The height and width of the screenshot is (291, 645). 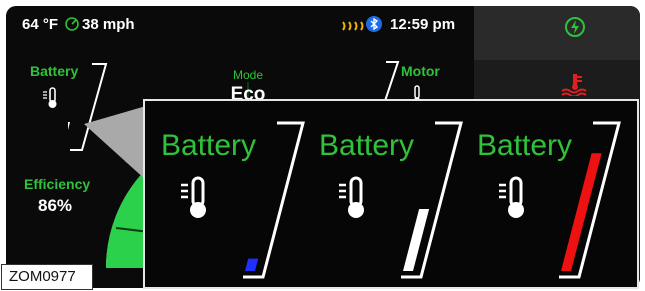 I want to click on inset-battery-gauge-low, so click(x=274, y=200).